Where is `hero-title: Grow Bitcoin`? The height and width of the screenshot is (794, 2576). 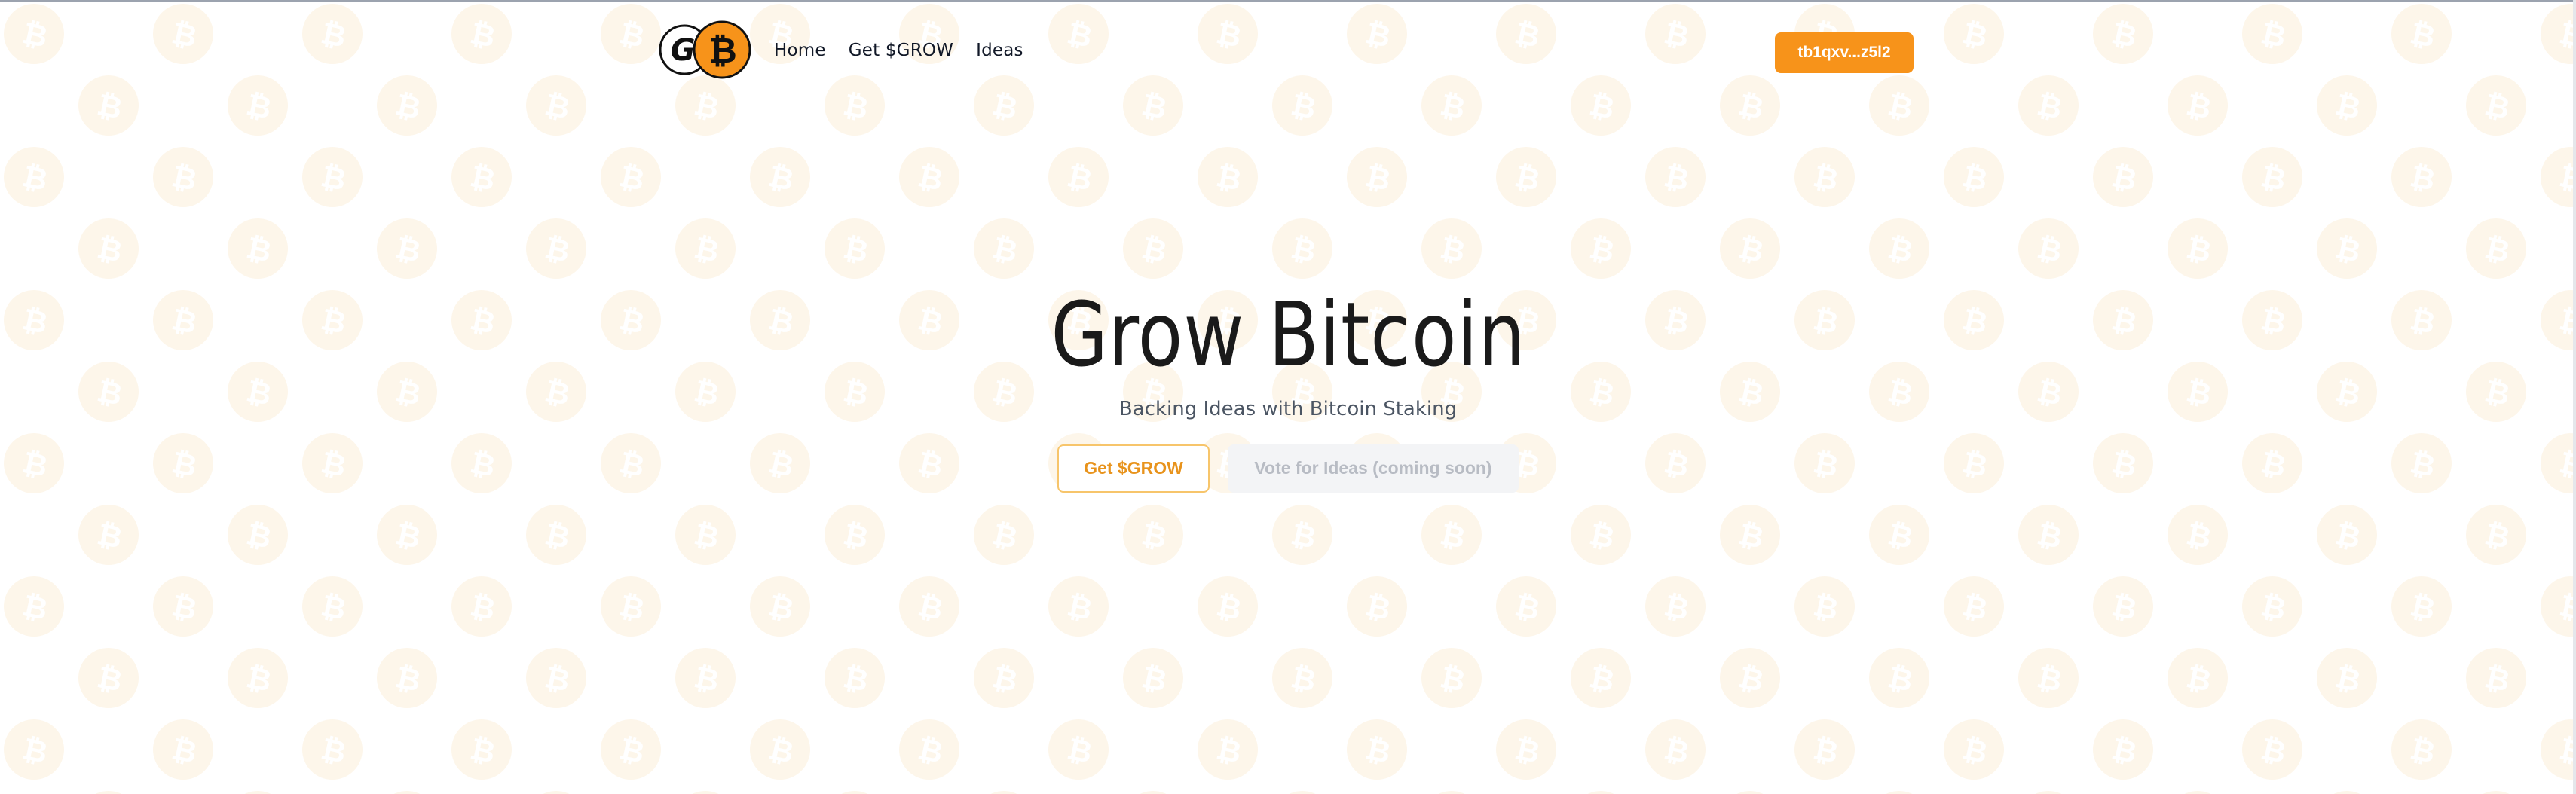
hero-title: Grow Bitcoin is located at coordinates (1288, 335).